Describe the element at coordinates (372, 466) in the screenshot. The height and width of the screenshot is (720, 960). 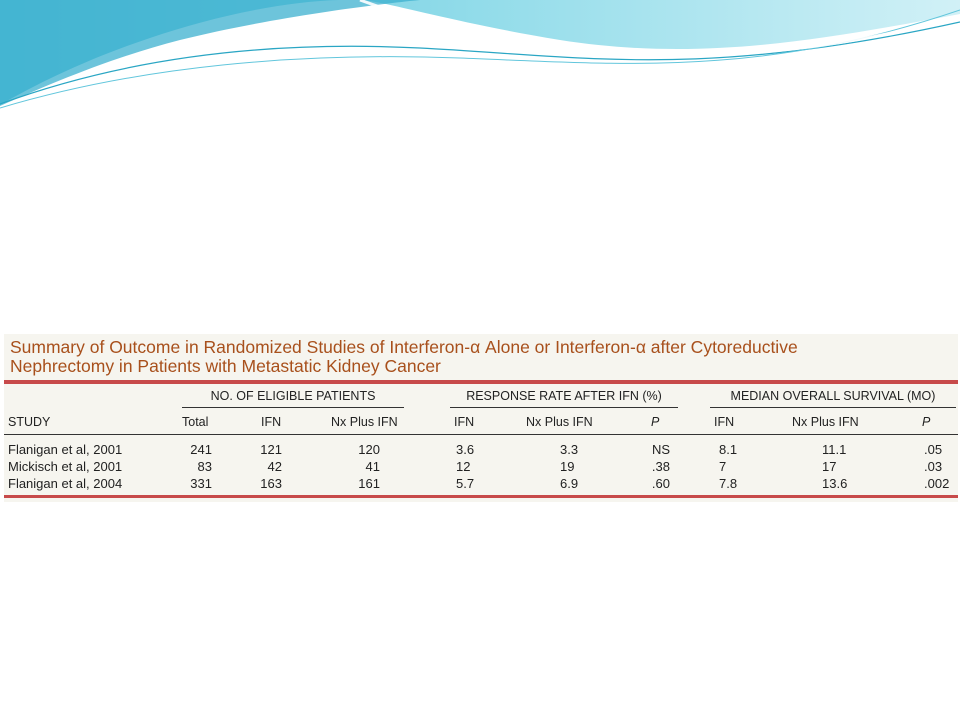
I see `nx-ifn-patients-cell: 41` at that location.